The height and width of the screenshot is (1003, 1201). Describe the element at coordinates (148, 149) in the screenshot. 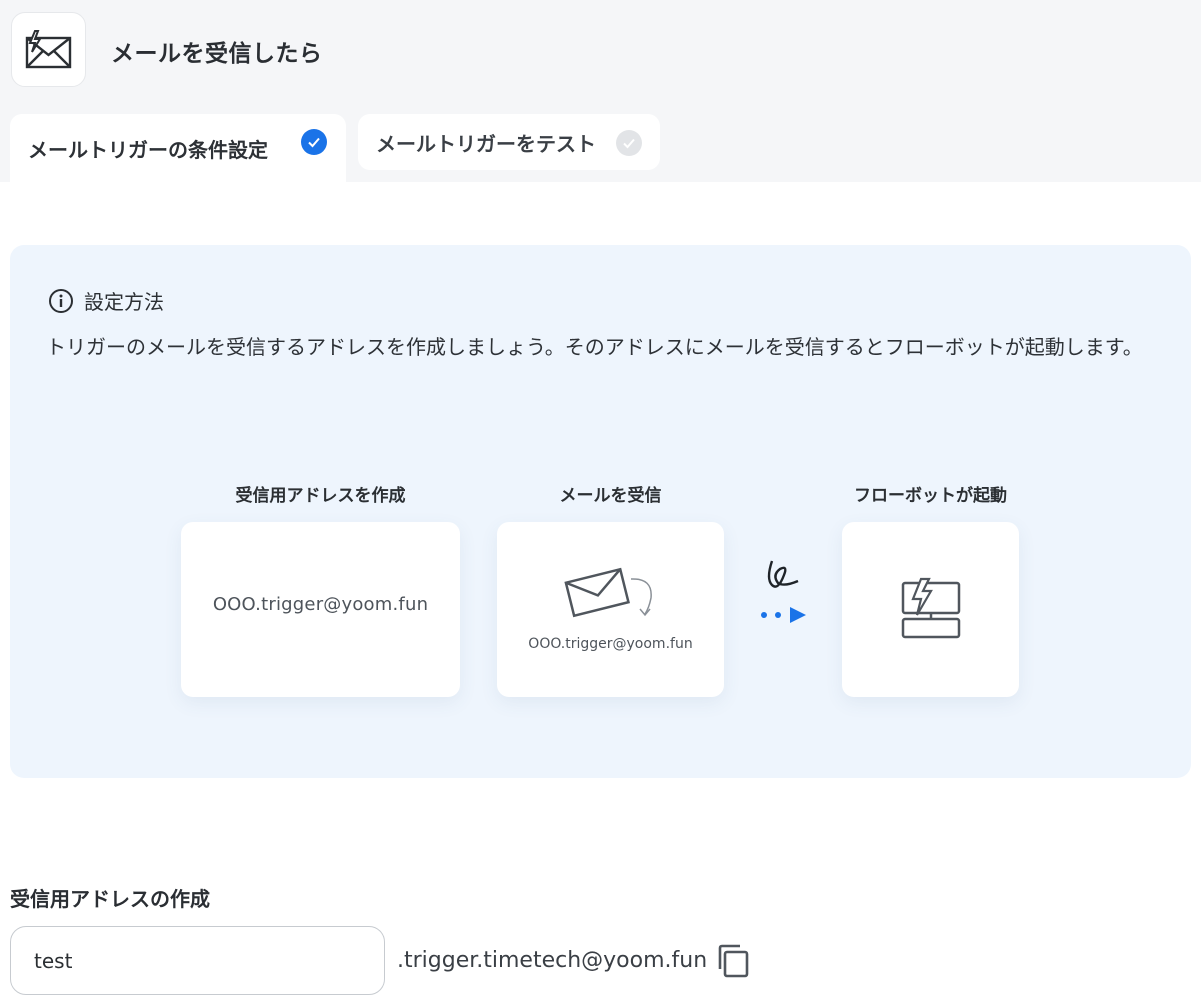

I see `tab-label: メールトリガーの条件設定` at that location.